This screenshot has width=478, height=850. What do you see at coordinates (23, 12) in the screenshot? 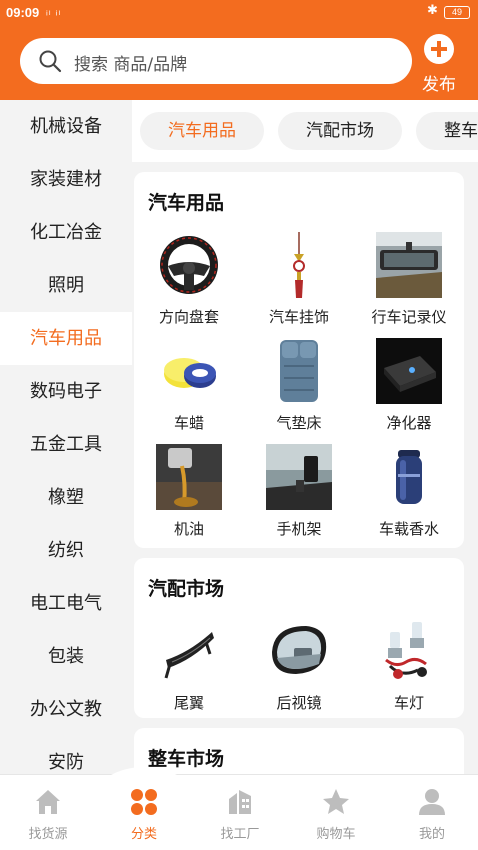
I see `status-time: 09:09` at bounding box center [23, 12].